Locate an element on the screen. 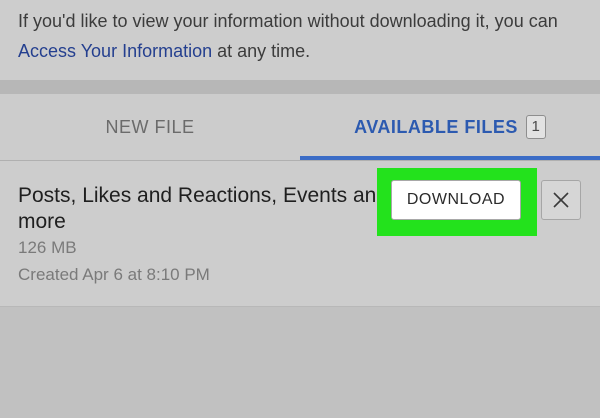  tab-available-files-label: AVAILABLE FILES is located at coordinates (436, 126).